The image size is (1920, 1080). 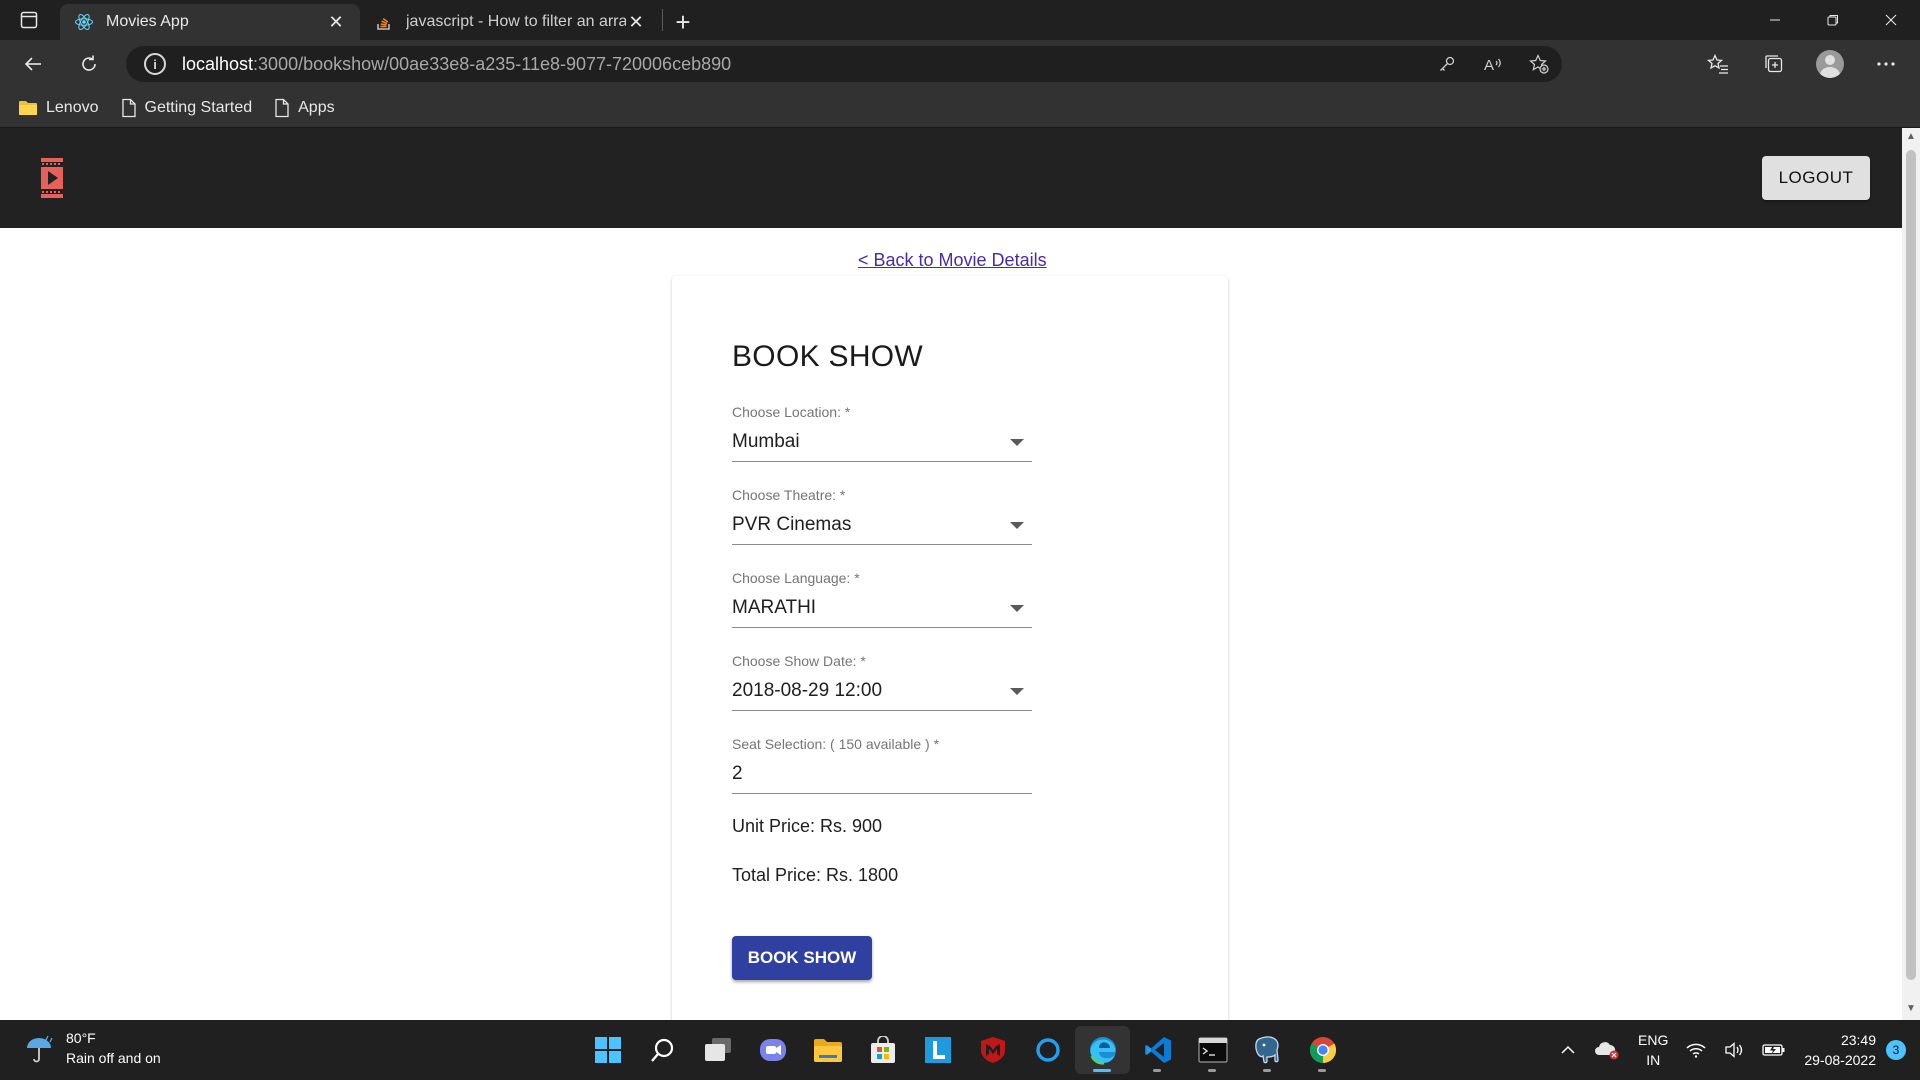 I want to click on scroll-thumb, so click(x=1911, y=565).